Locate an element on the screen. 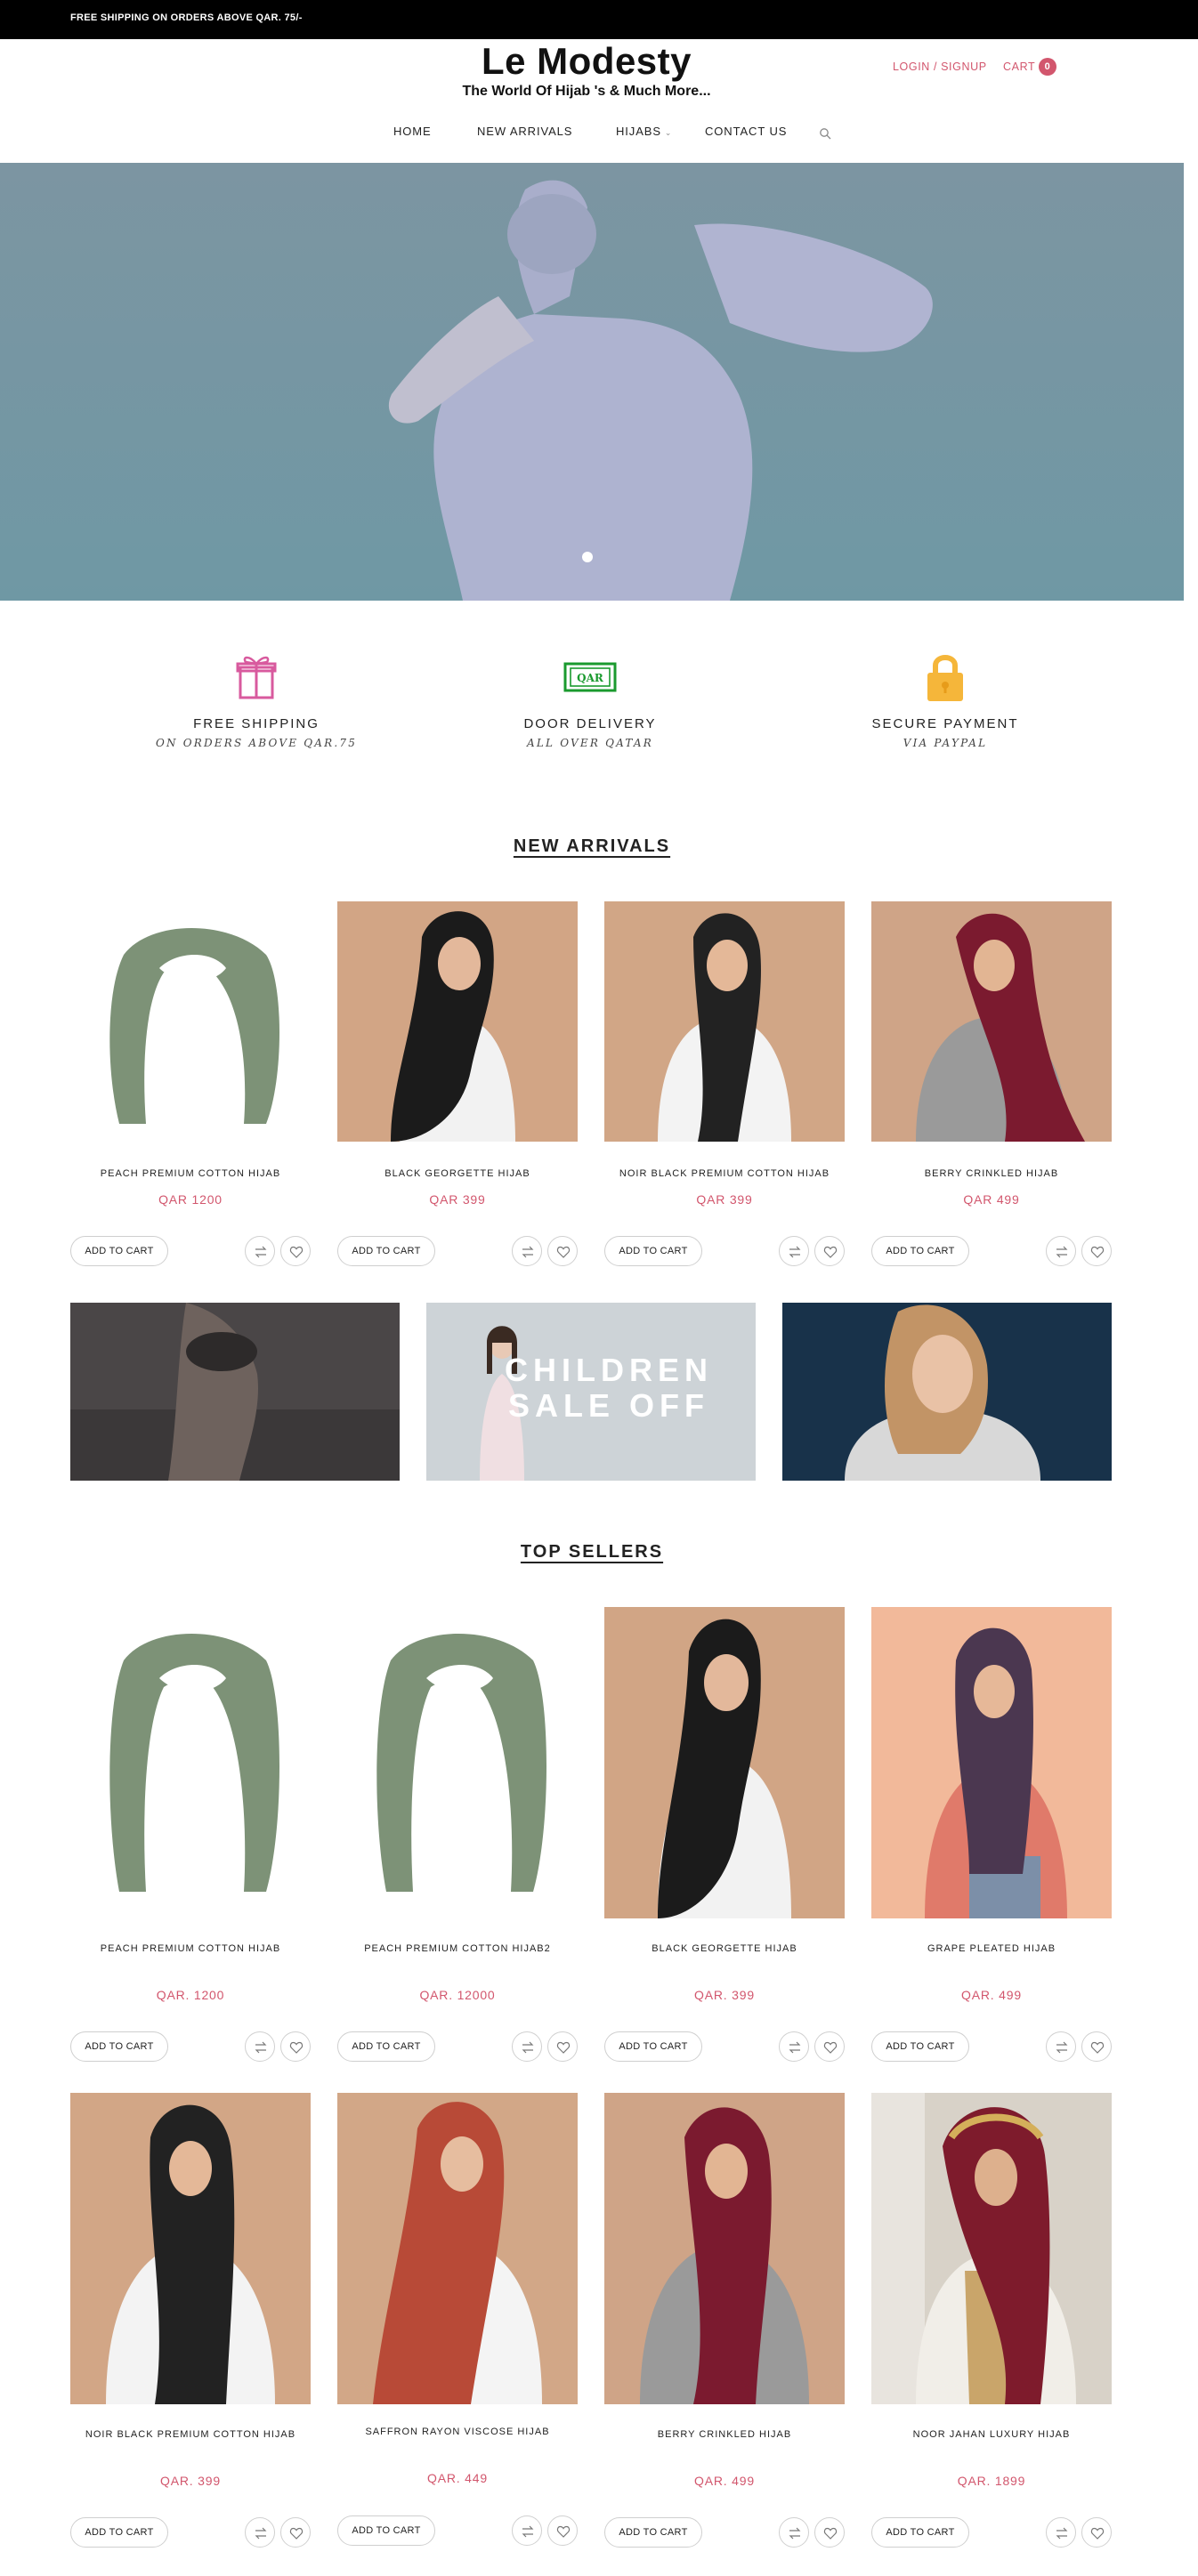 The width and height of the screenshot is (1198, 2576). promo-banner-men is located at coordinates (235, 1392).